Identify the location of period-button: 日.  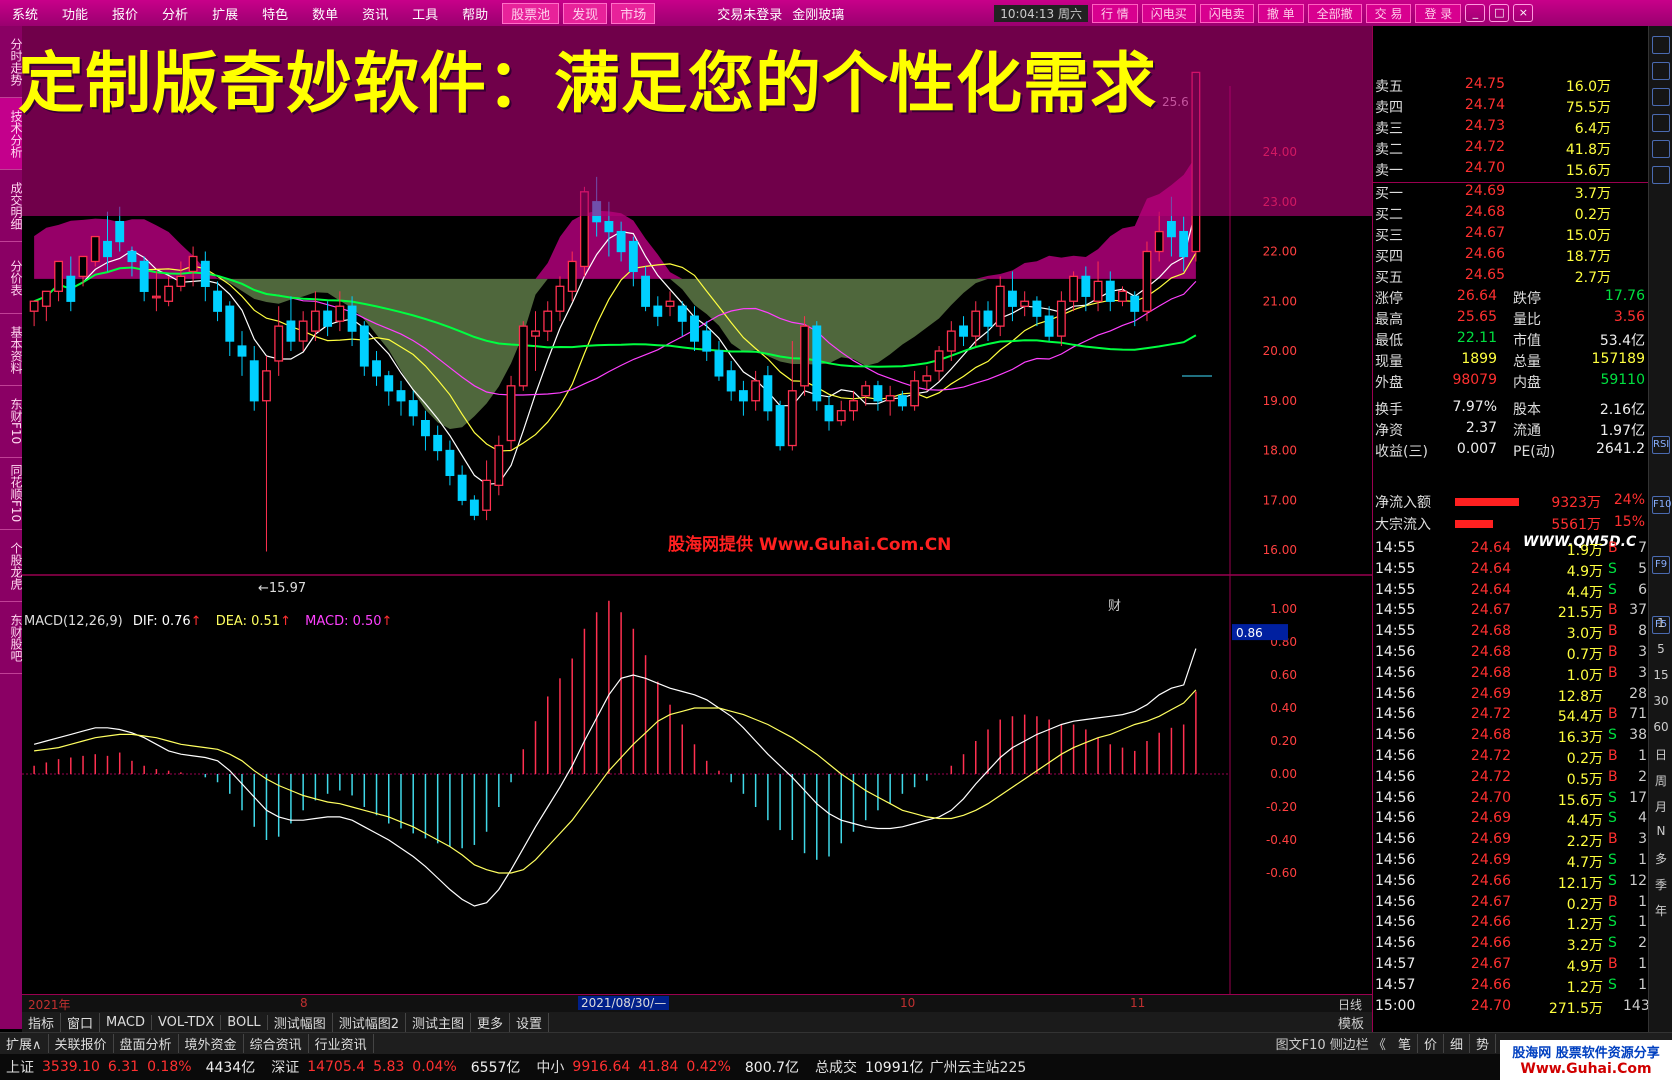
(1660, 754).